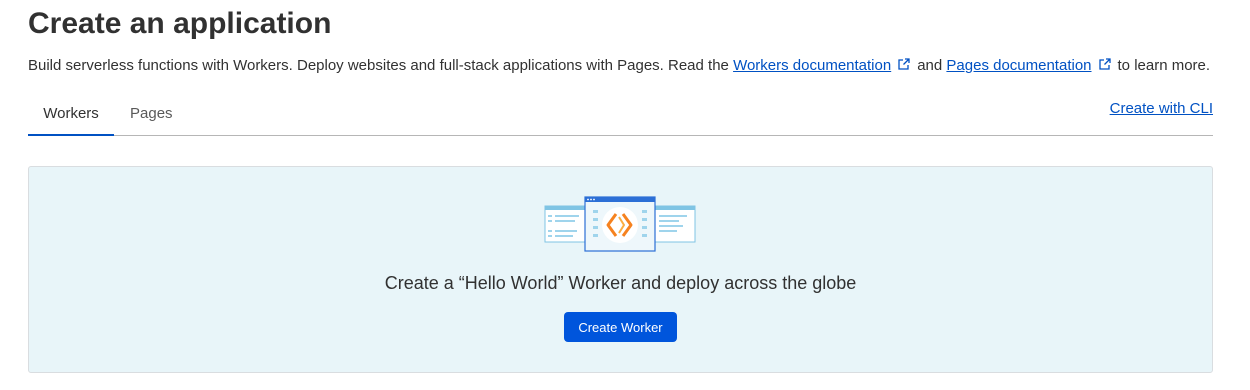 The height and width of the screenshot is (390, 1250). What do you see at coordinates (151, 115) in the screenshot?
I see `tab-pages: Pages` at bounding box center [151, 115].